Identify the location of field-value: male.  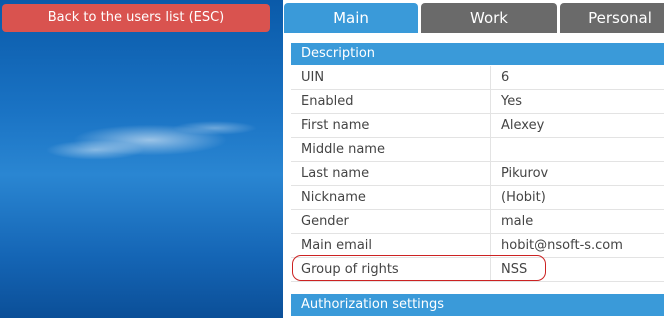
(517, 221).